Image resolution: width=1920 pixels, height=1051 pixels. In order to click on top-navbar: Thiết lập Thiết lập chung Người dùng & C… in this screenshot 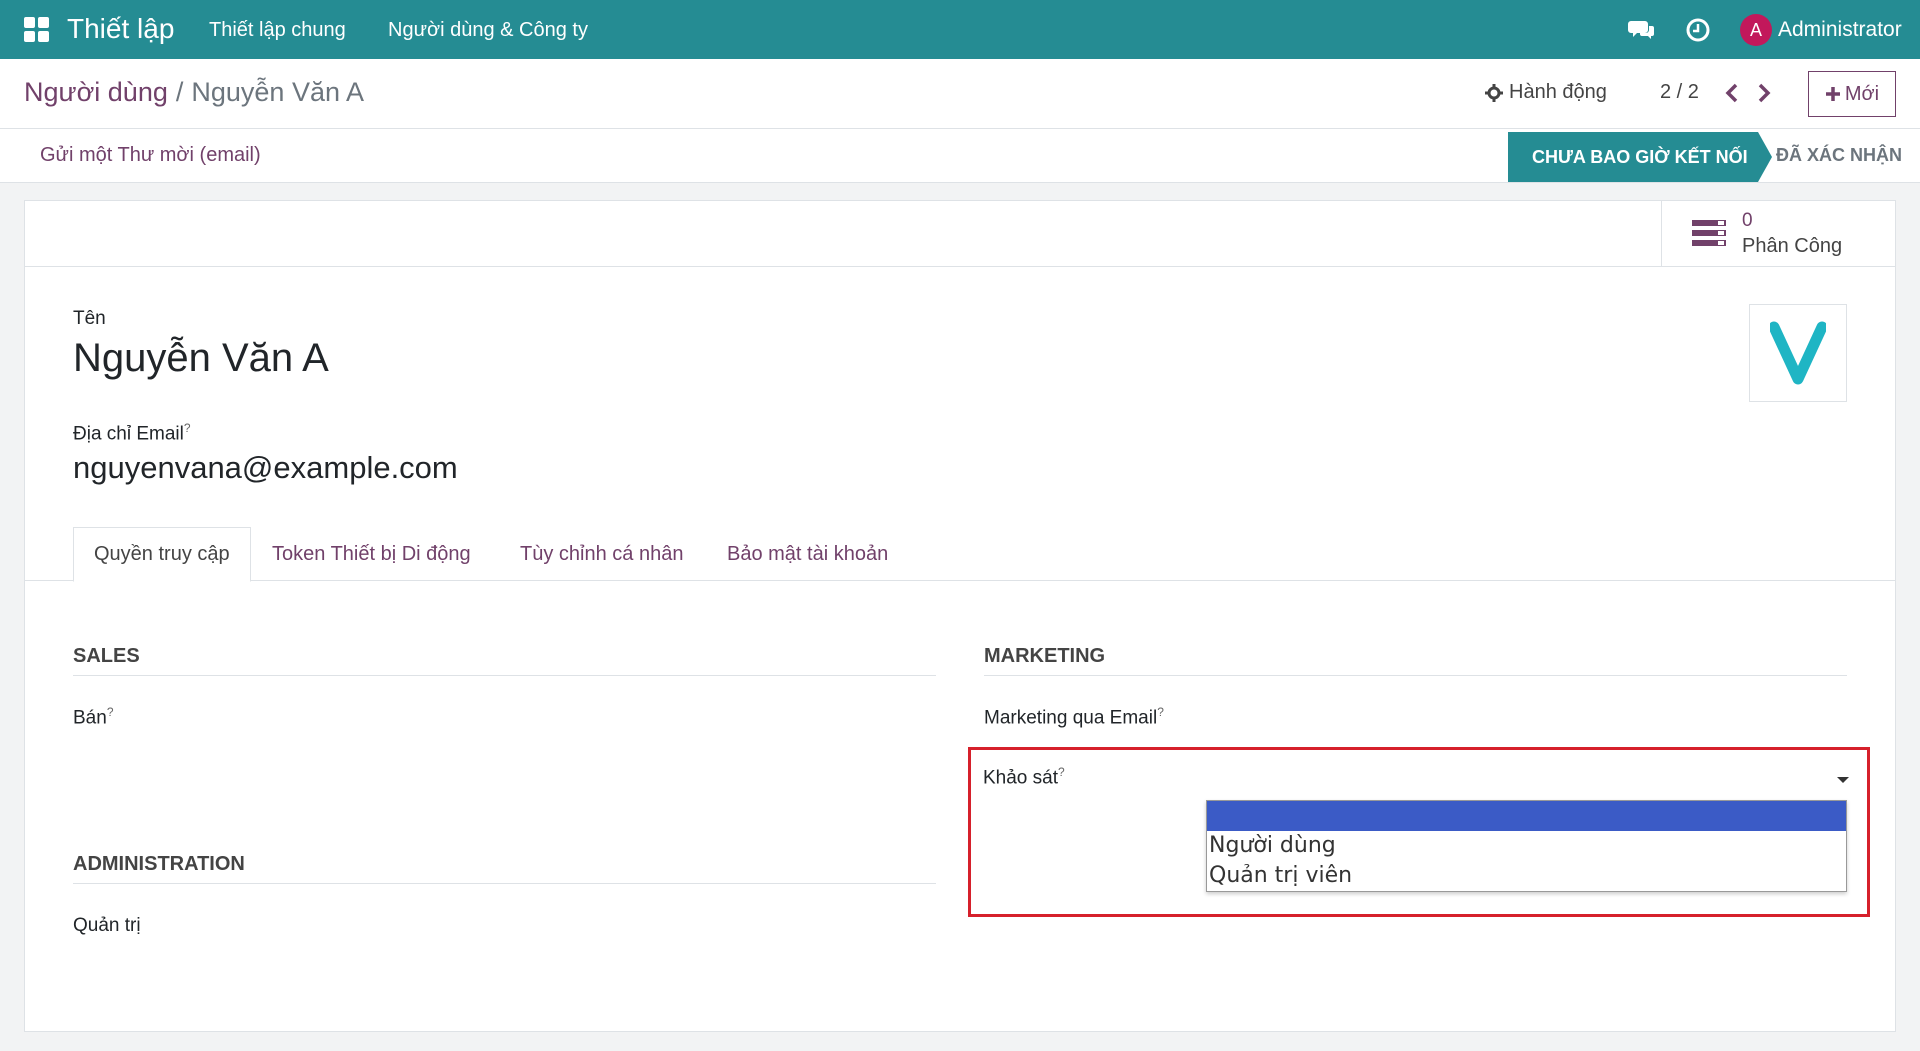, I will do `click(960, 29)`.